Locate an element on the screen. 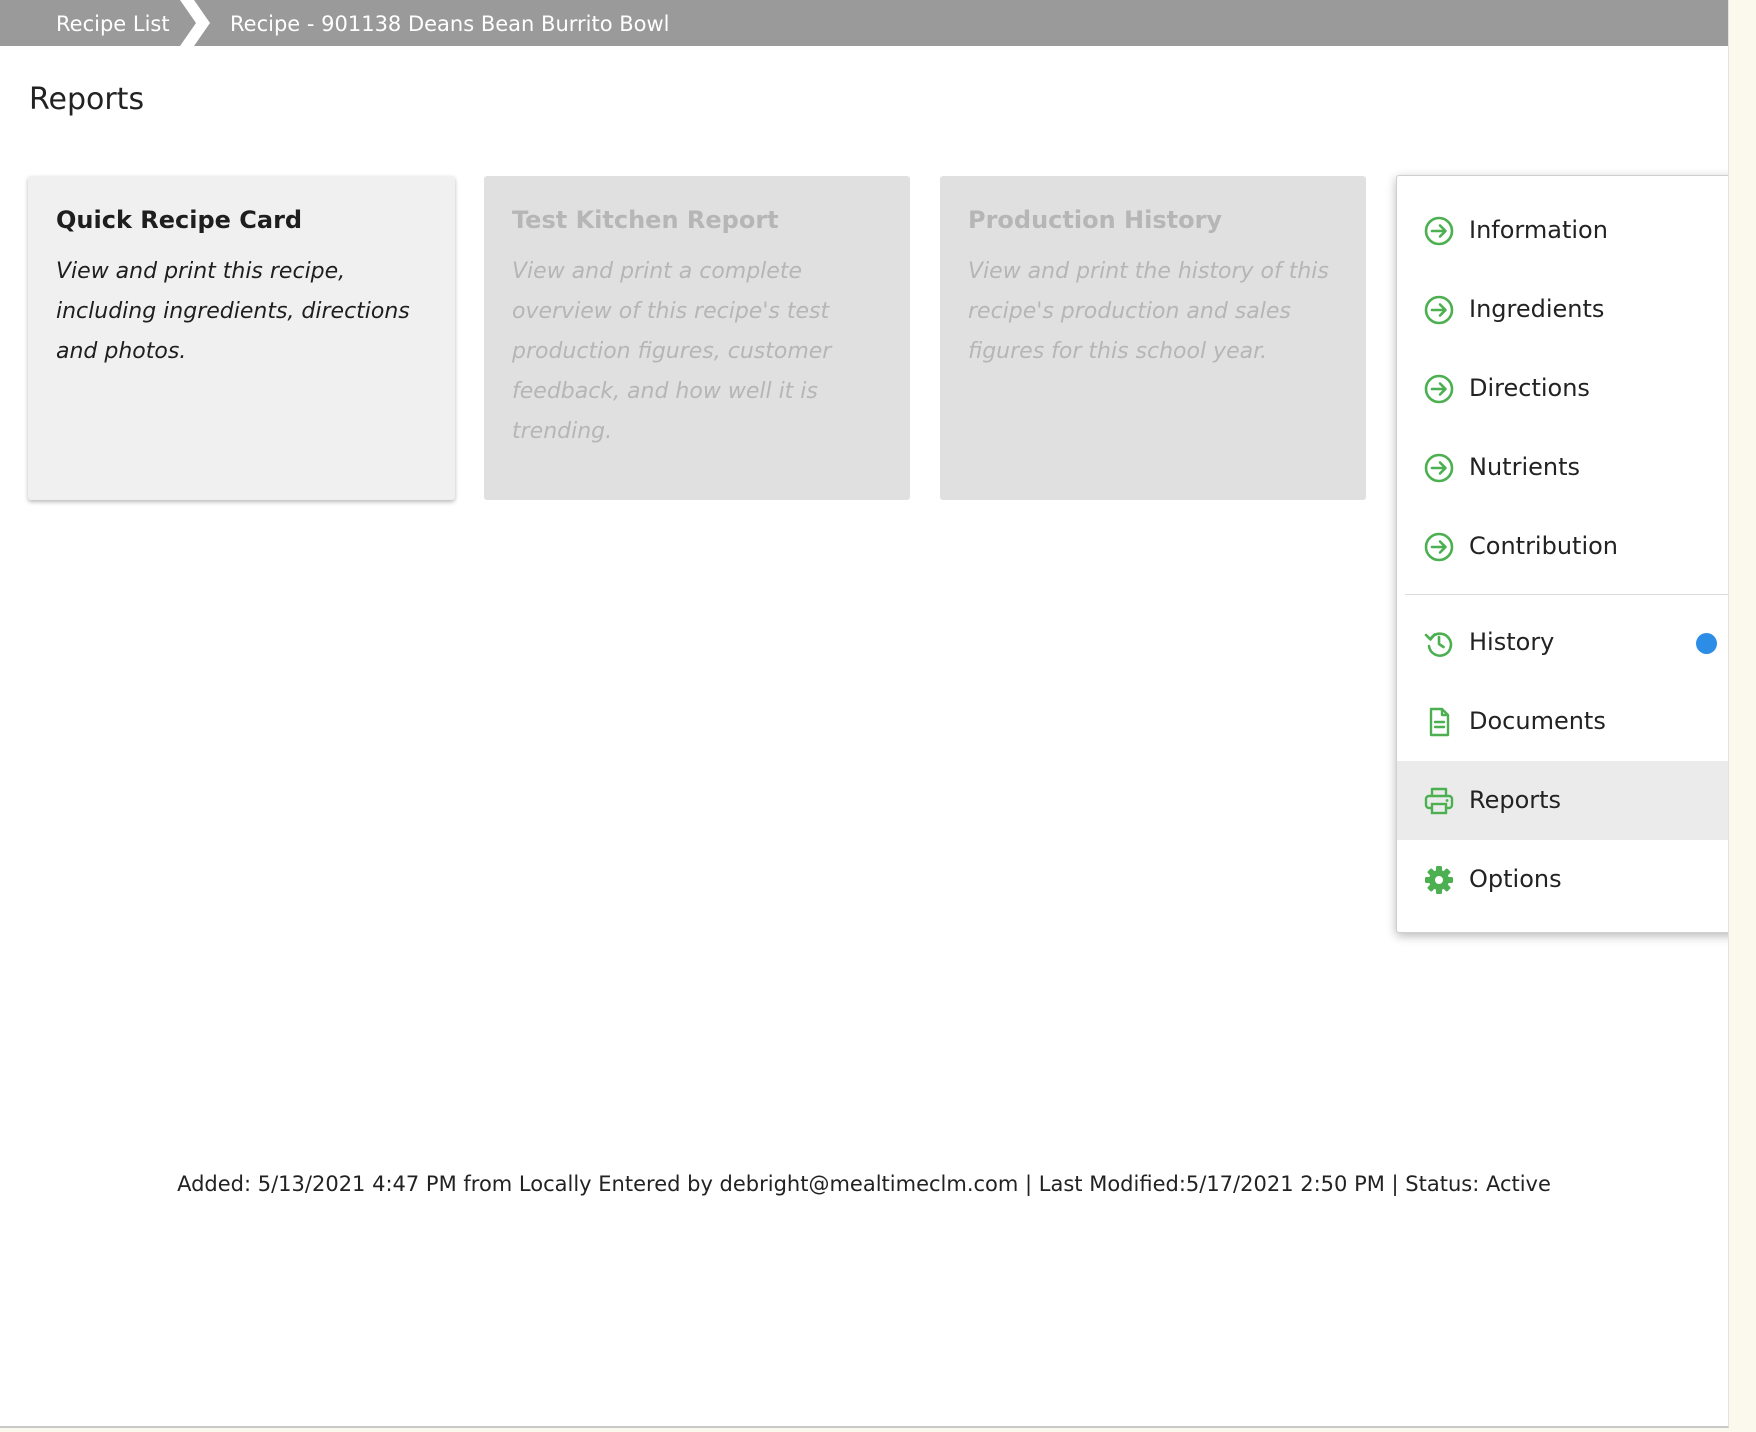  menu-item-label: Contribution is located at coordinates (1544, 546).